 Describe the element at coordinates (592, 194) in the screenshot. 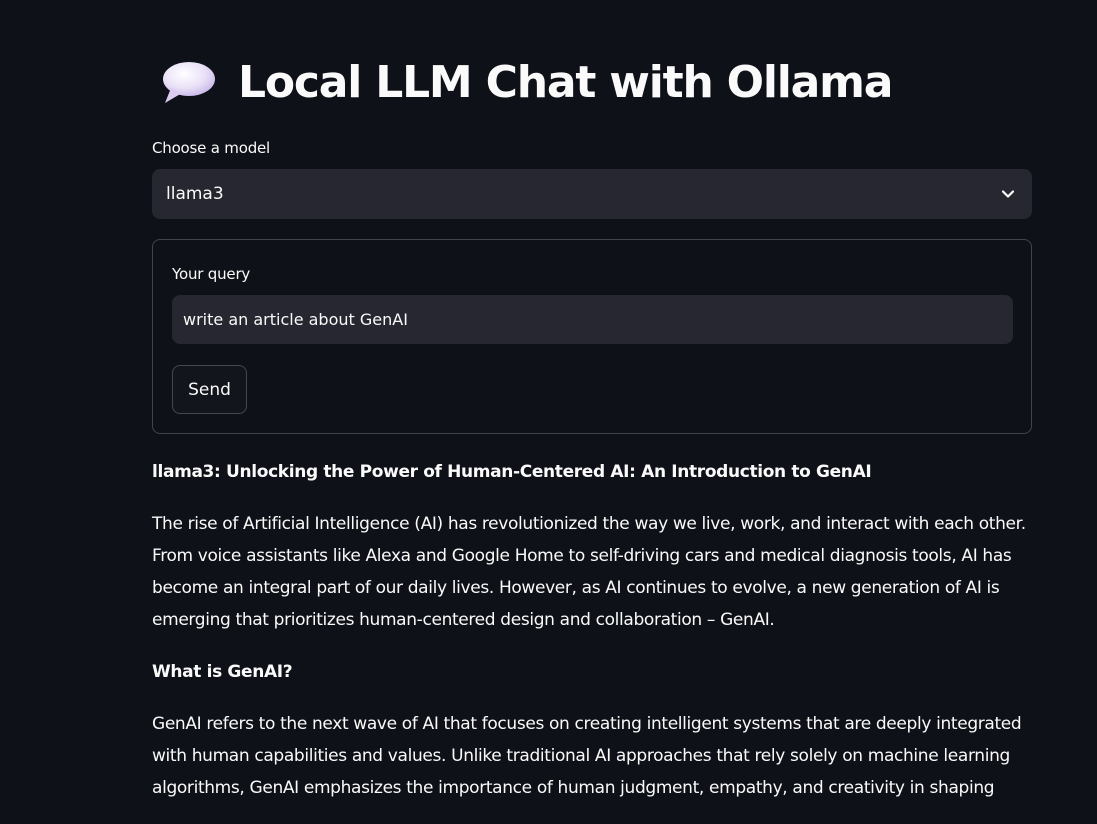

I see `model-select: llama3` at that location.